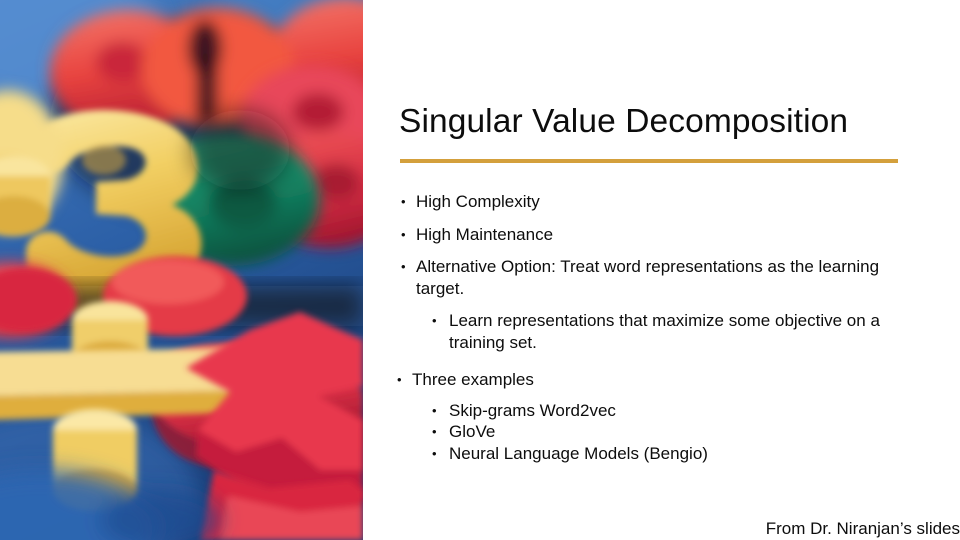 The image size is (960, 540). Describe the element at coordinates (624, 121) in the screenshot. I see `slide-title: Singular Value Decomposition` at that location.